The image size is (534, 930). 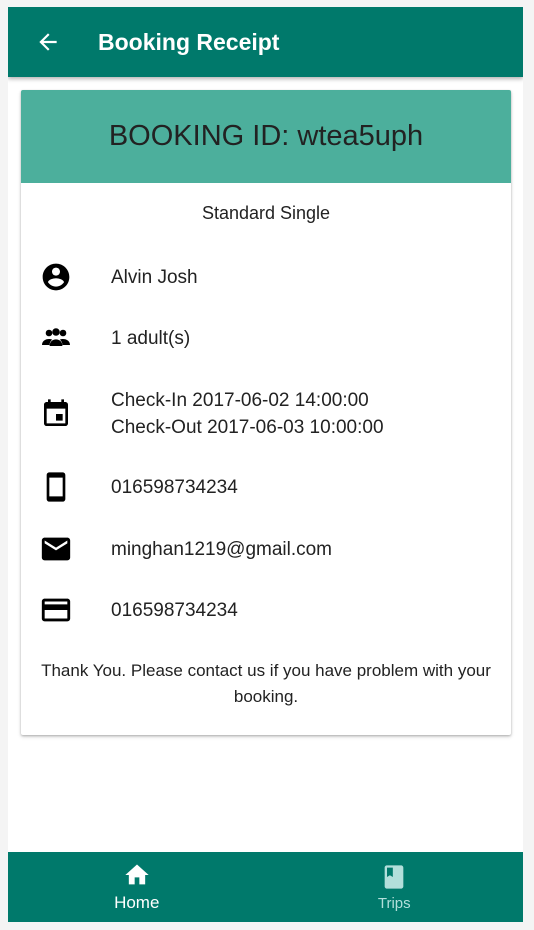 I want to click on arrow-back-icon, so click(x=48, y=42).